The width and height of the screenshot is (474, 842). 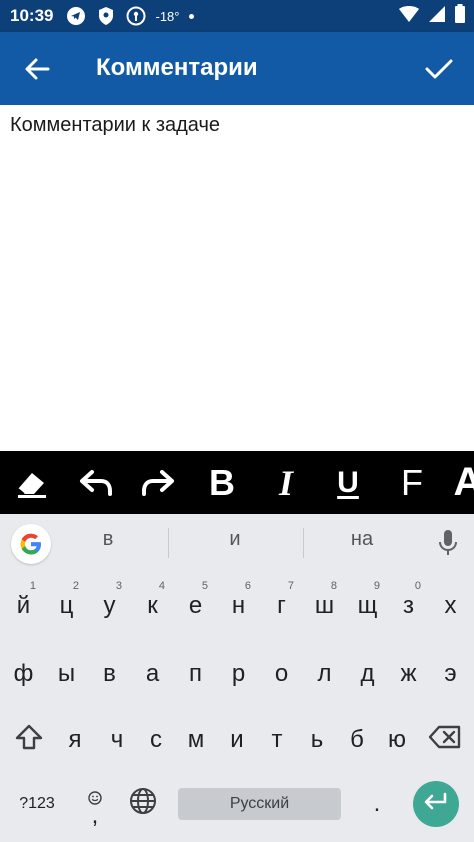 What do you see at coordinates (117, 740) in the screenshot?
I see `key-ch: ч` at bounding box center [117, 740].